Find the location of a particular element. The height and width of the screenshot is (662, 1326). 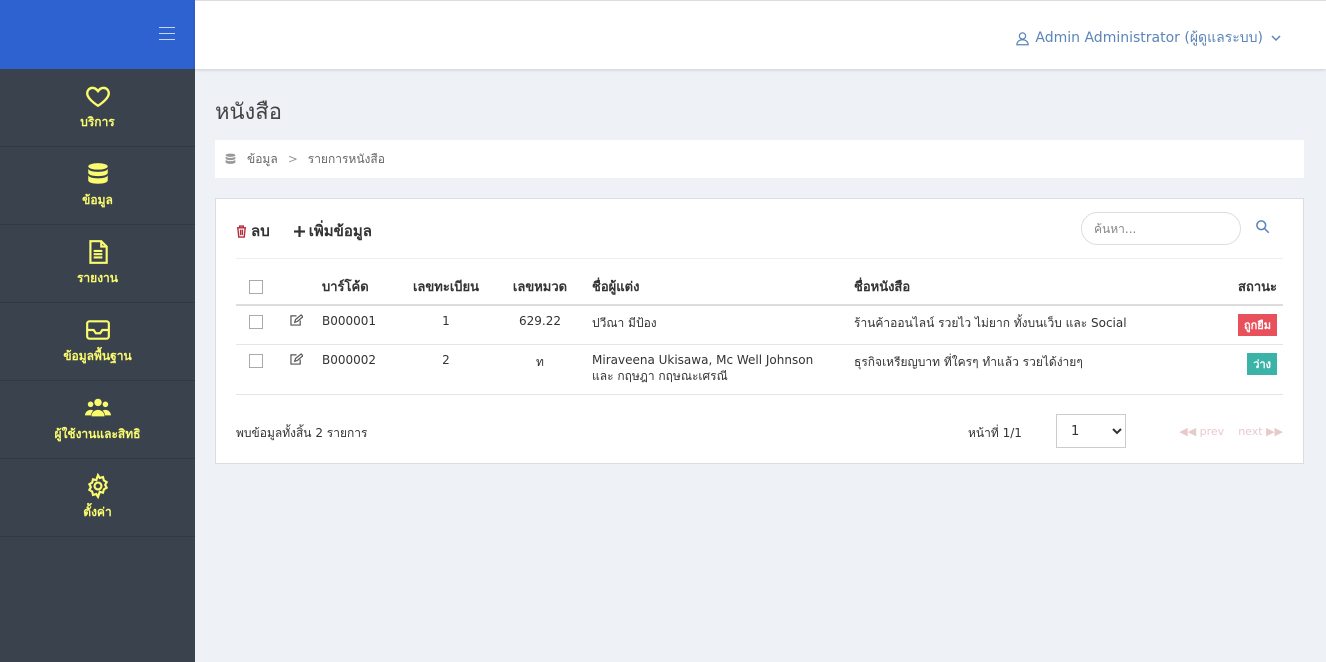

cell-barcode: B000001 is located at coordinates (357, 325).